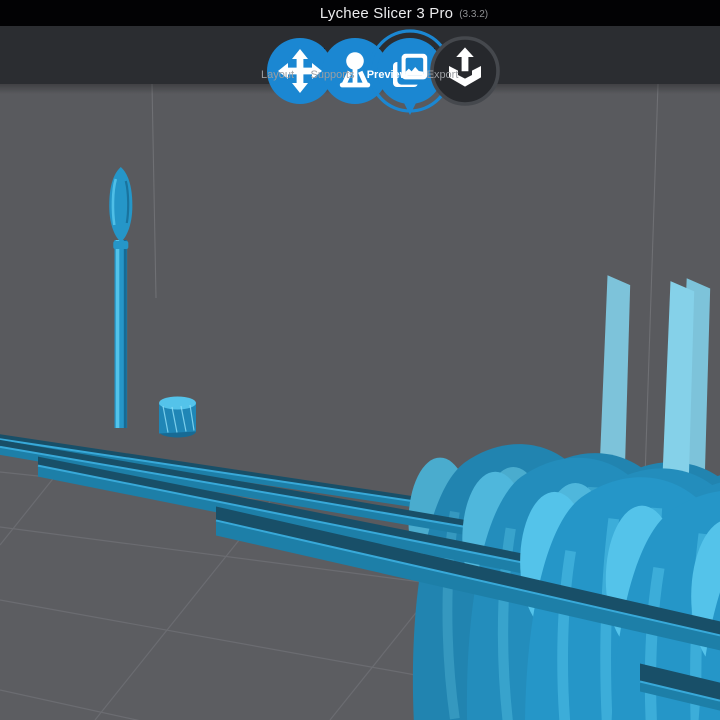 This screenshot has height=720, width=720. Describe the element at coordinates (386, 13) in the screenshot. I see `app-title: Lychee Slicer 3 Pro` at that location.